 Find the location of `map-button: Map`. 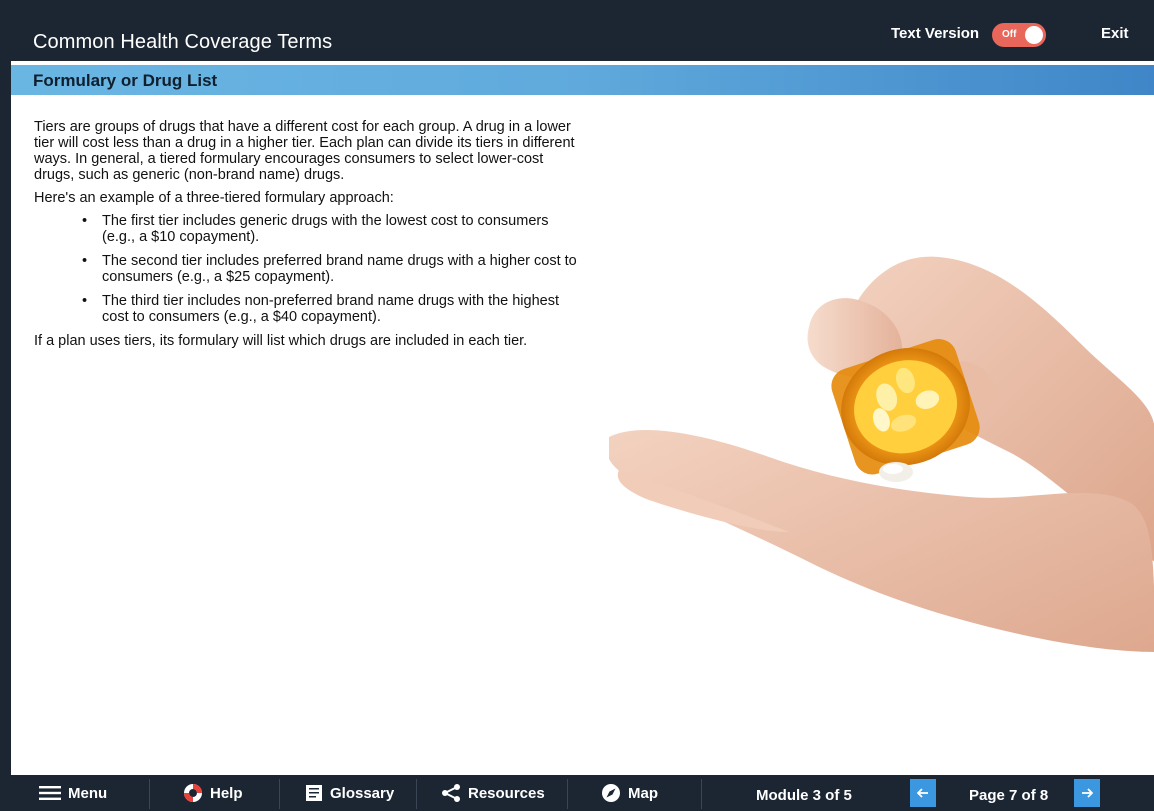

map-button: Map is located at coordinates (629, 793).